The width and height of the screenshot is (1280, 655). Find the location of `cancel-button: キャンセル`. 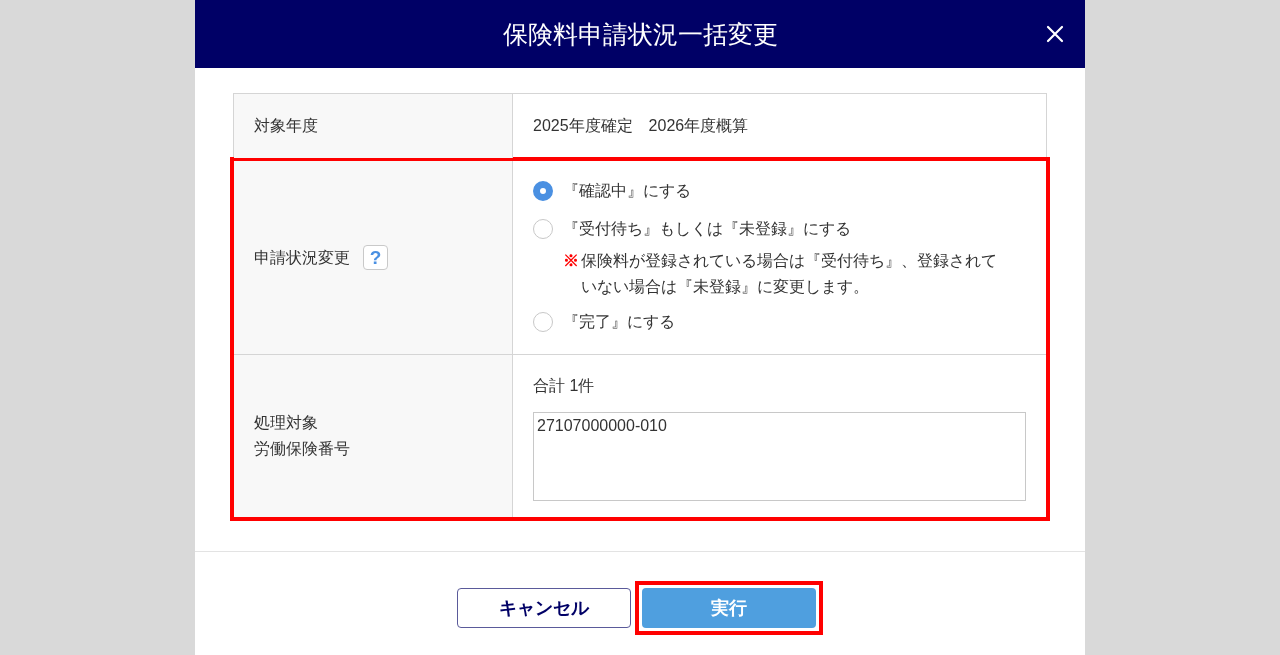

cancel-button: キャンセル is located at coordinates (544, 608).